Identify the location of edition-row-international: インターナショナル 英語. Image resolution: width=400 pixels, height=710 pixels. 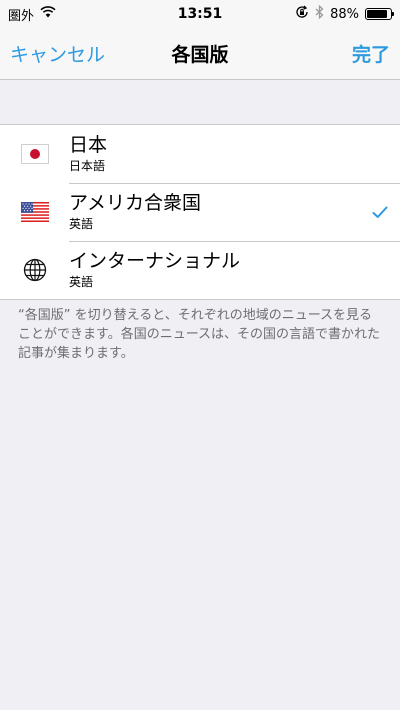
(200, 270).